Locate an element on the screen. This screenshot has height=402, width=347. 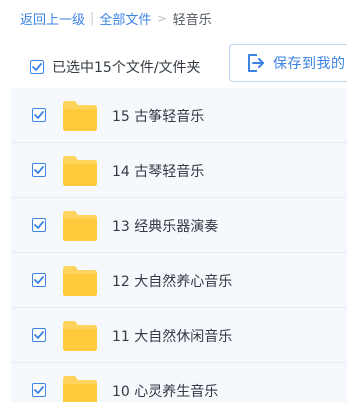
file-name: 10 心灵养生音乐 is located at coordinates (165, 391).